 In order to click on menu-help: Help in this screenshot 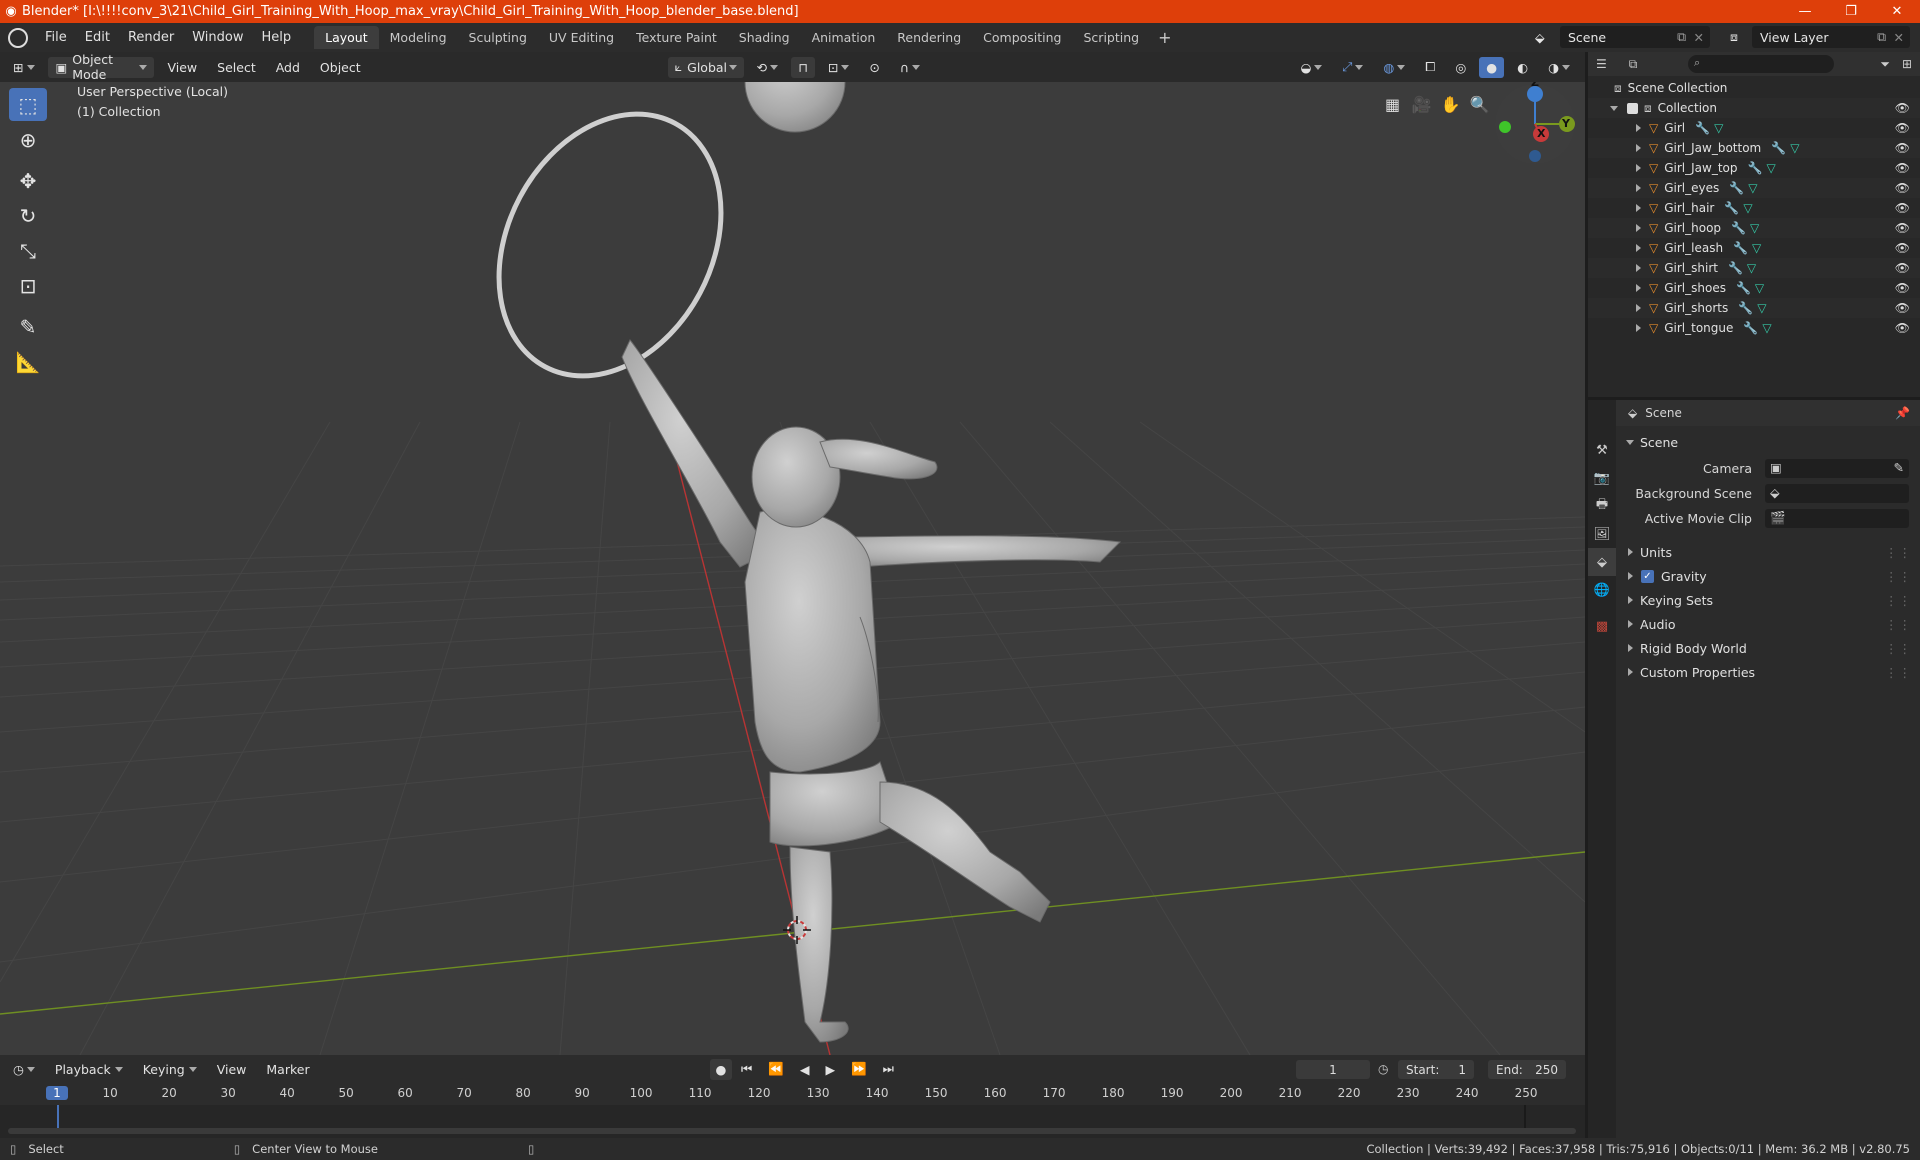, I will do `click(277, 37)`.